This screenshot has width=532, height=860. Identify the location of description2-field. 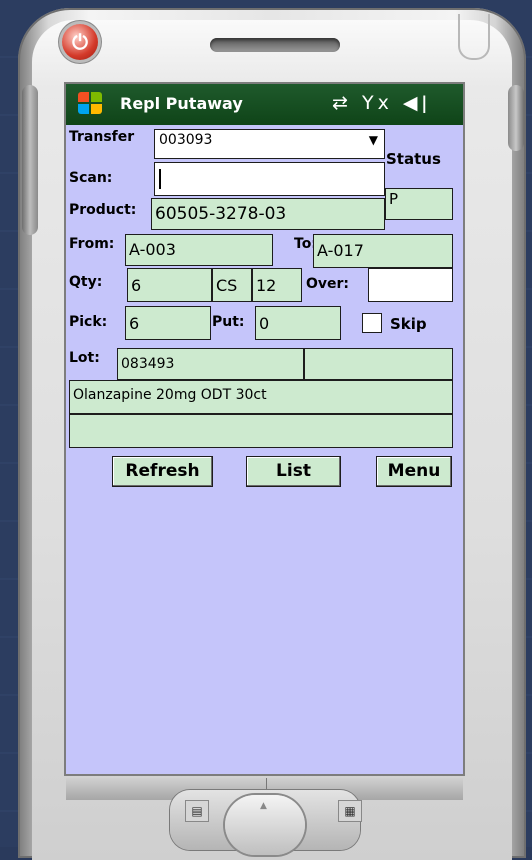
(261, 431).